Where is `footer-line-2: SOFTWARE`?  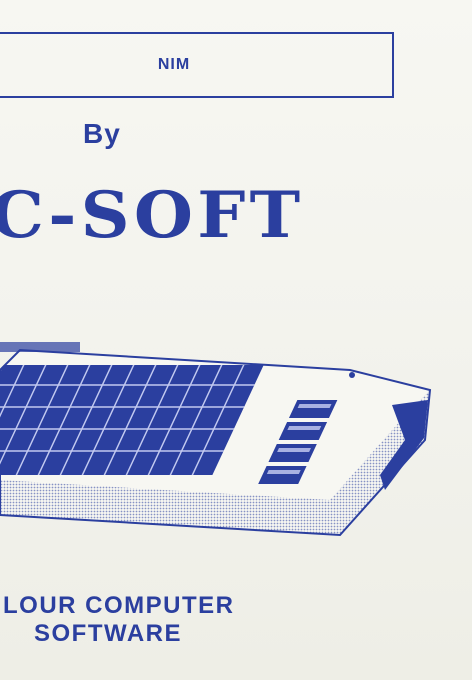 footer-line-2: SOFTWARE is located at coordinates (108, 633).